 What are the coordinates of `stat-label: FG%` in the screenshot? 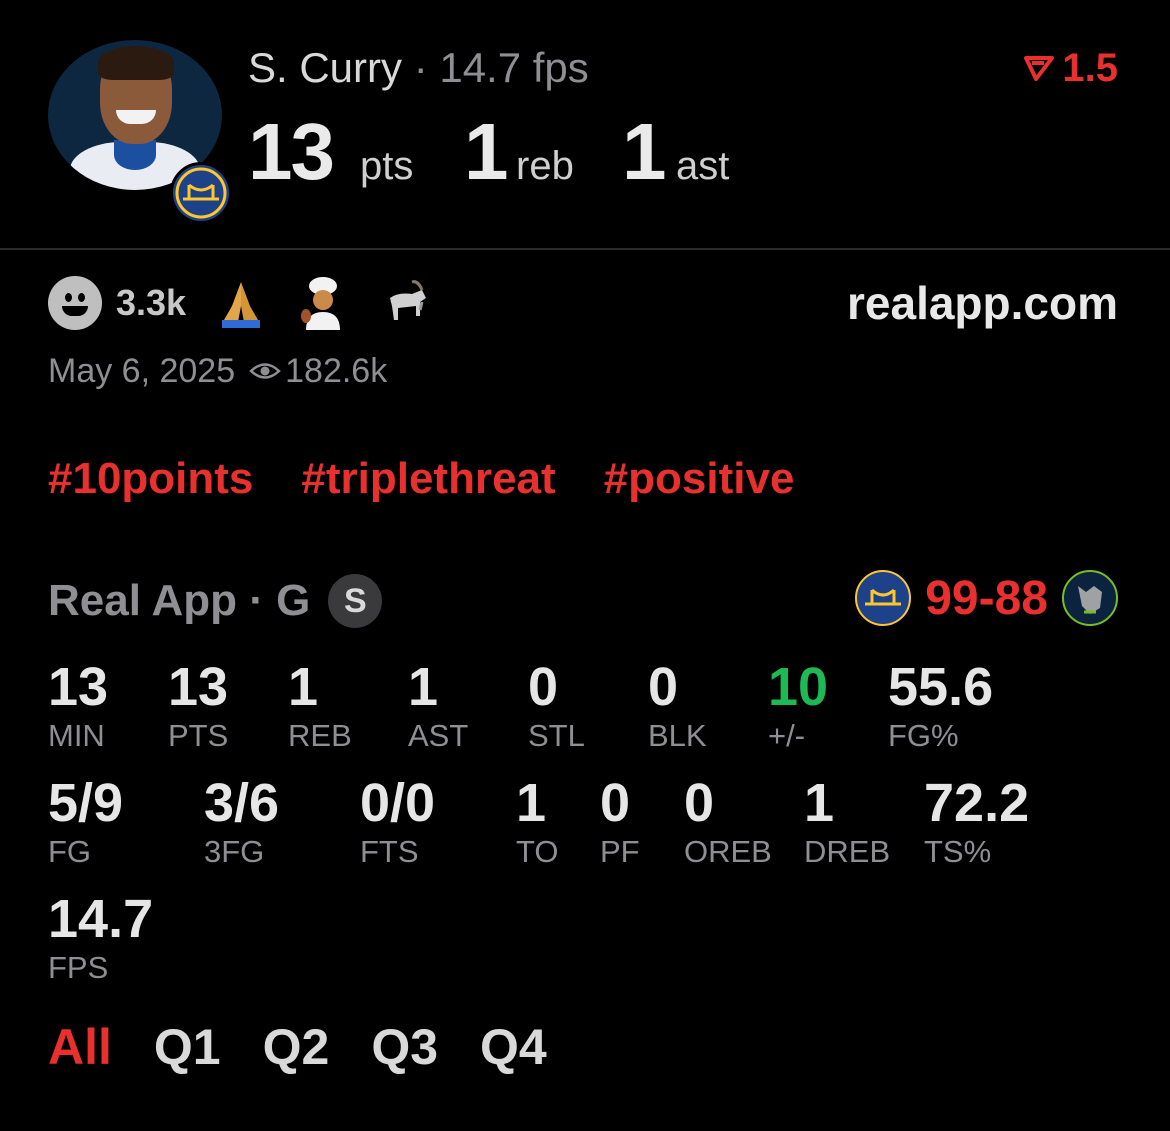 It's located at (923, 735).